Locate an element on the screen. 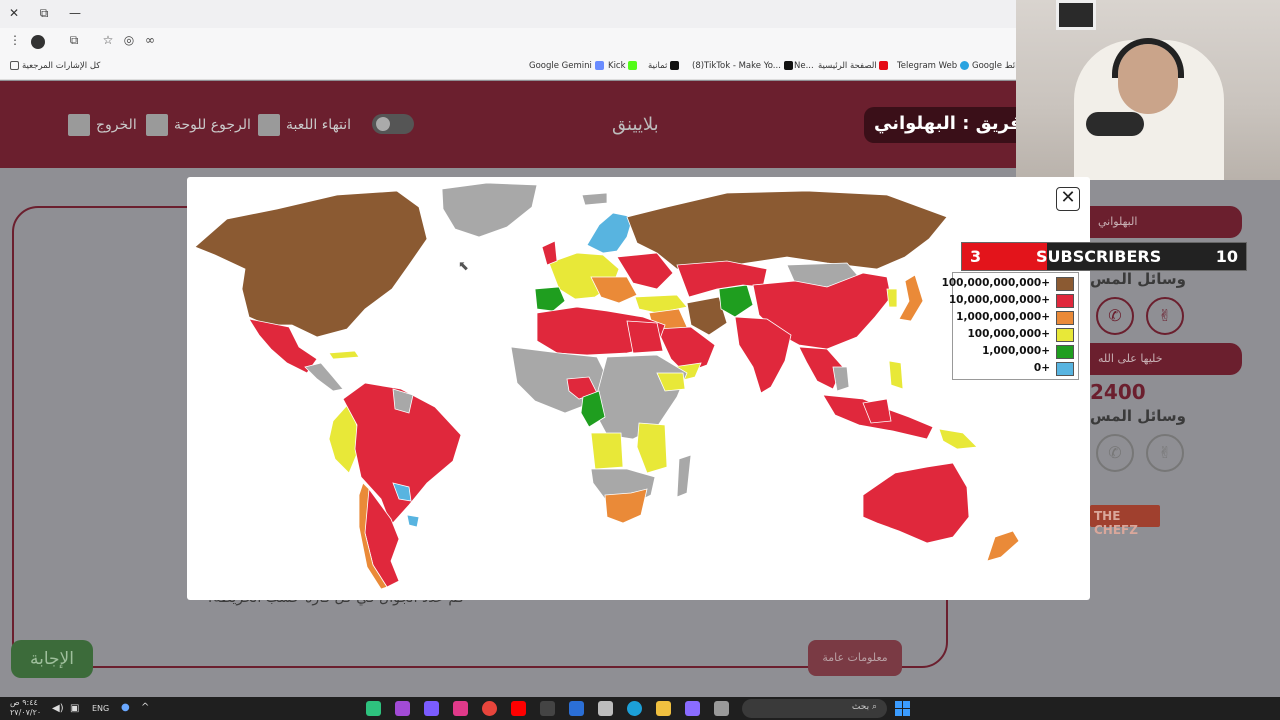  window-restore-icon: ⧉ is located at coordinates (44, 13).